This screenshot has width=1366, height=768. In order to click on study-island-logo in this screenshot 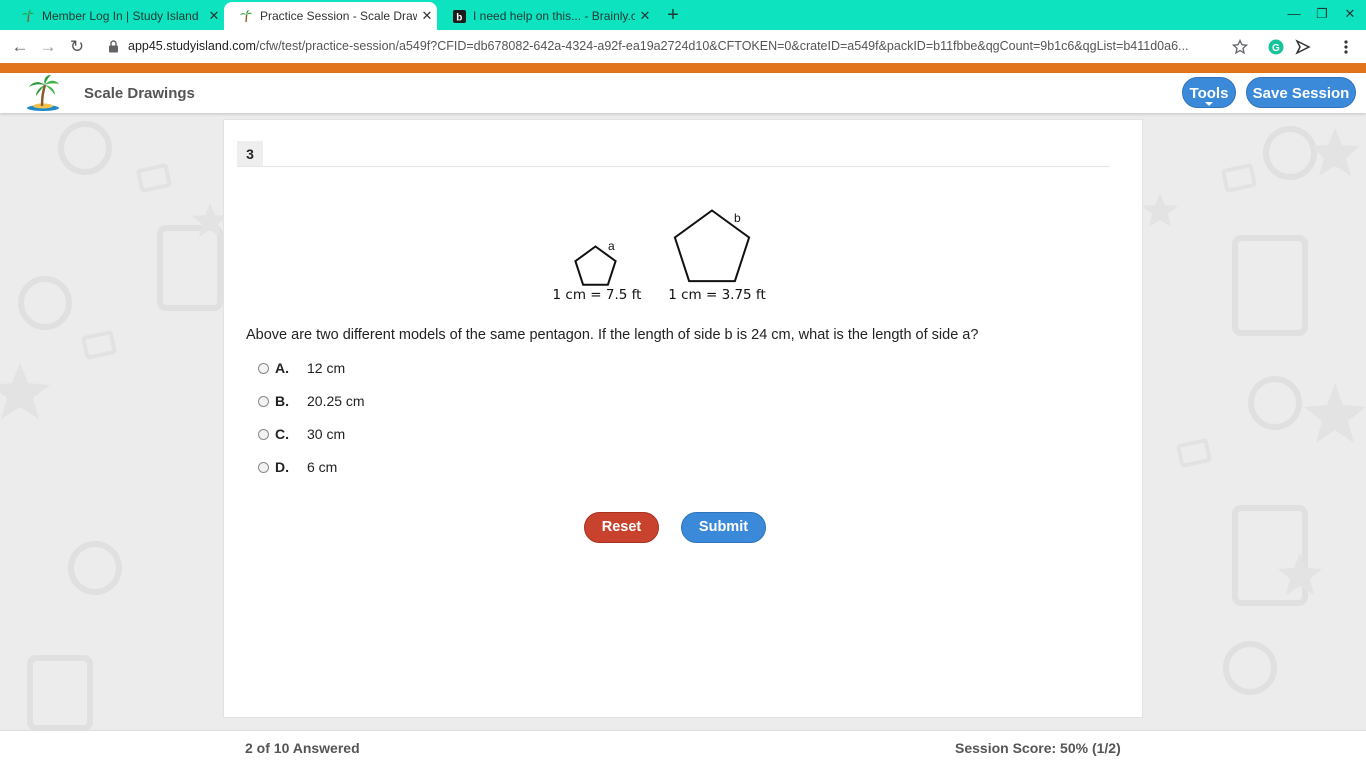, I will do `click(43, 93)`.